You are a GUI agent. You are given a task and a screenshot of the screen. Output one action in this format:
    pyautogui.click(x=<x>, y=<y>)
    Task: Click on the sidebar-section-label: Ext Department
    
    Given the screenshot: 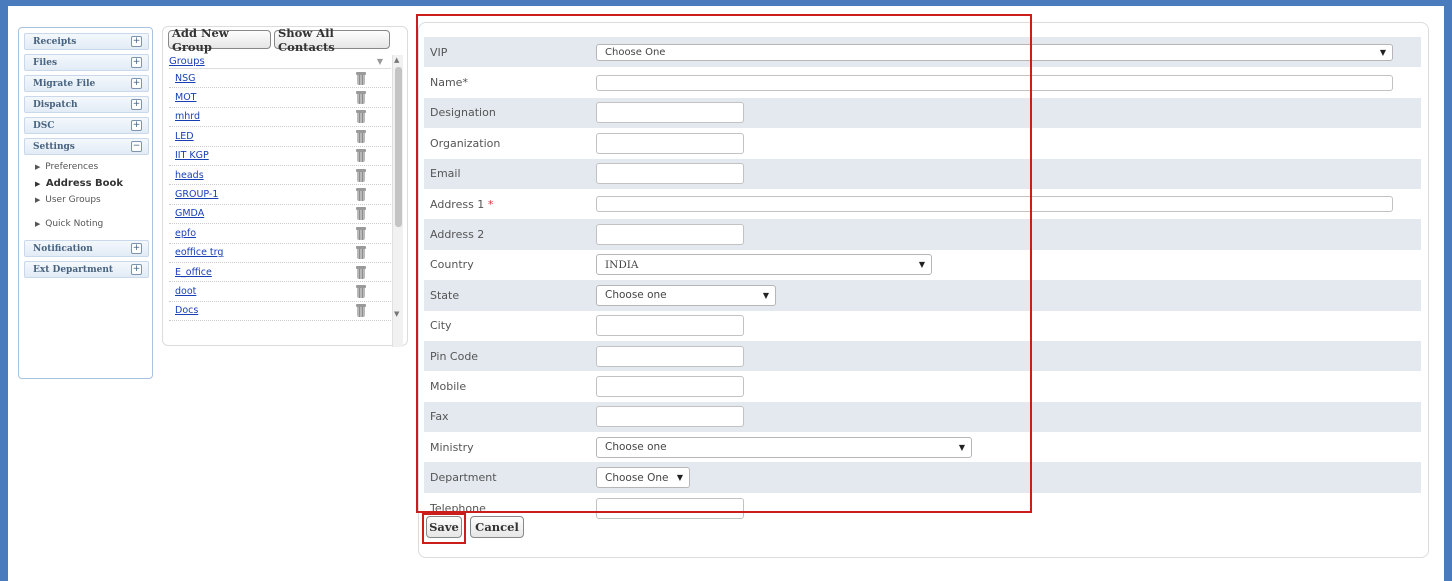 What is the action you would take?
    pyautogui.click(x=73, y=269)
    